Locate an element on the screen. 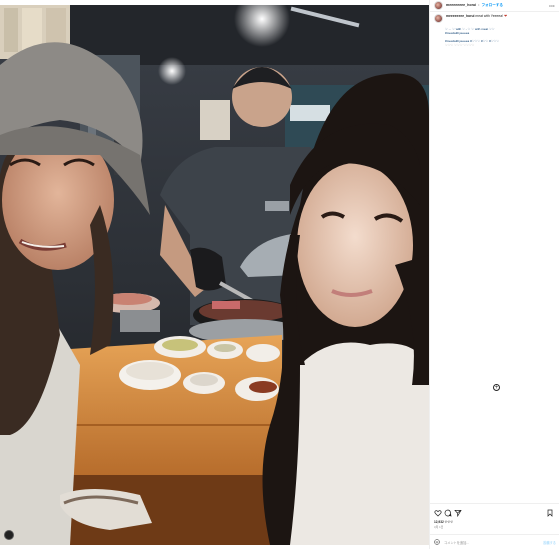 The width and height of the screenshot is (559, 549). caption-body: meat with Yeeeea! is located at coordinates (489, 16).